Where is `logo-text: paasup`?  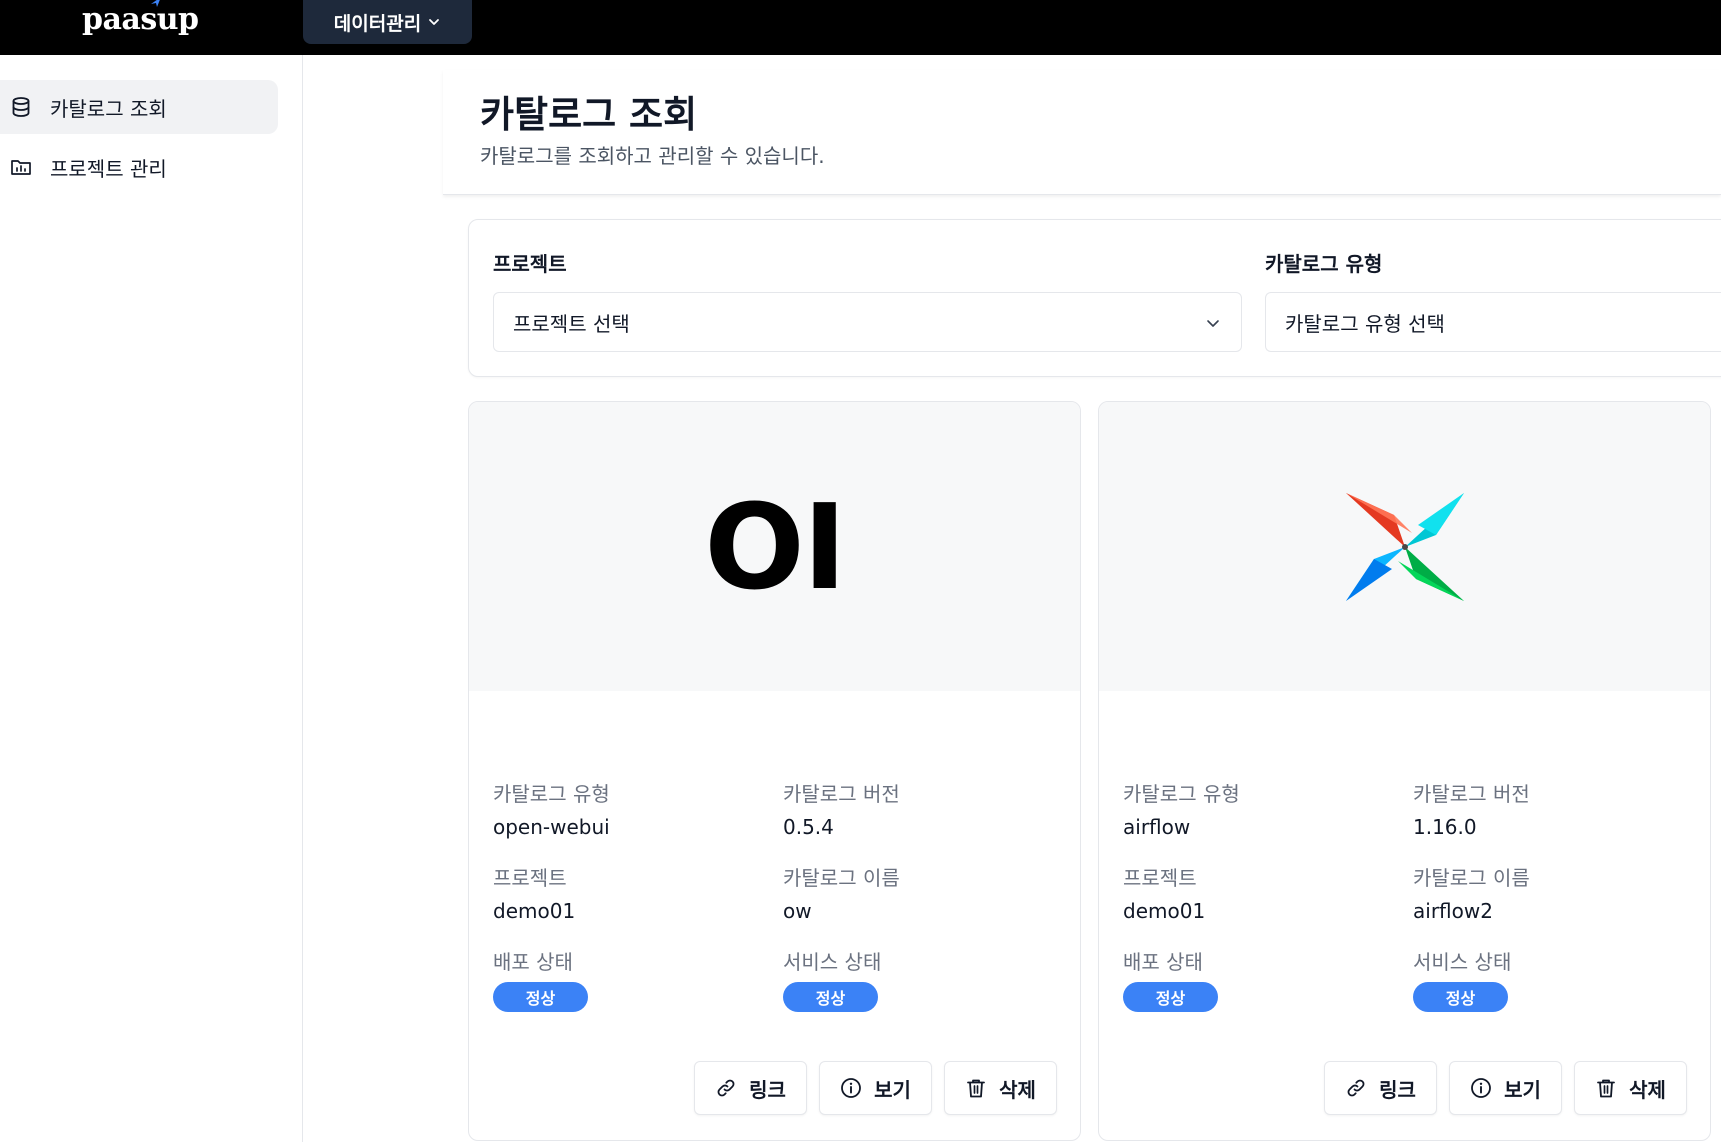 logo-text: paasup is located at coordinates (140, 19).